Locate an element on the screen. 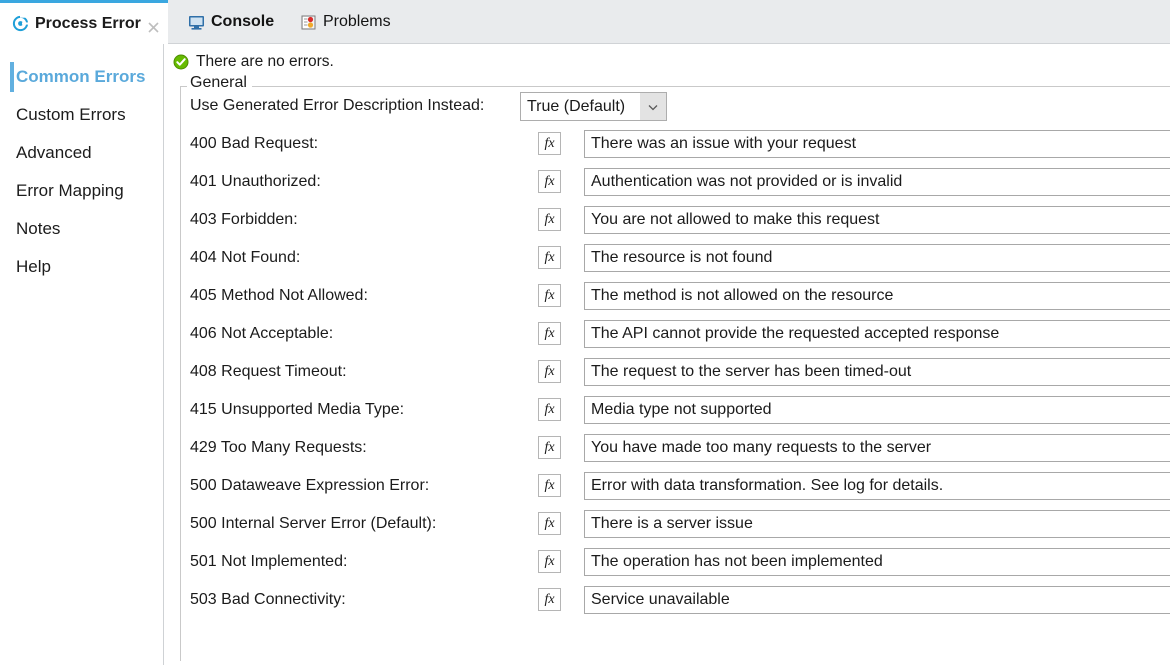 The width and height of the screenshot is (1170, 665). tab-process-error: Process Error is located at coordinates (84, 22).